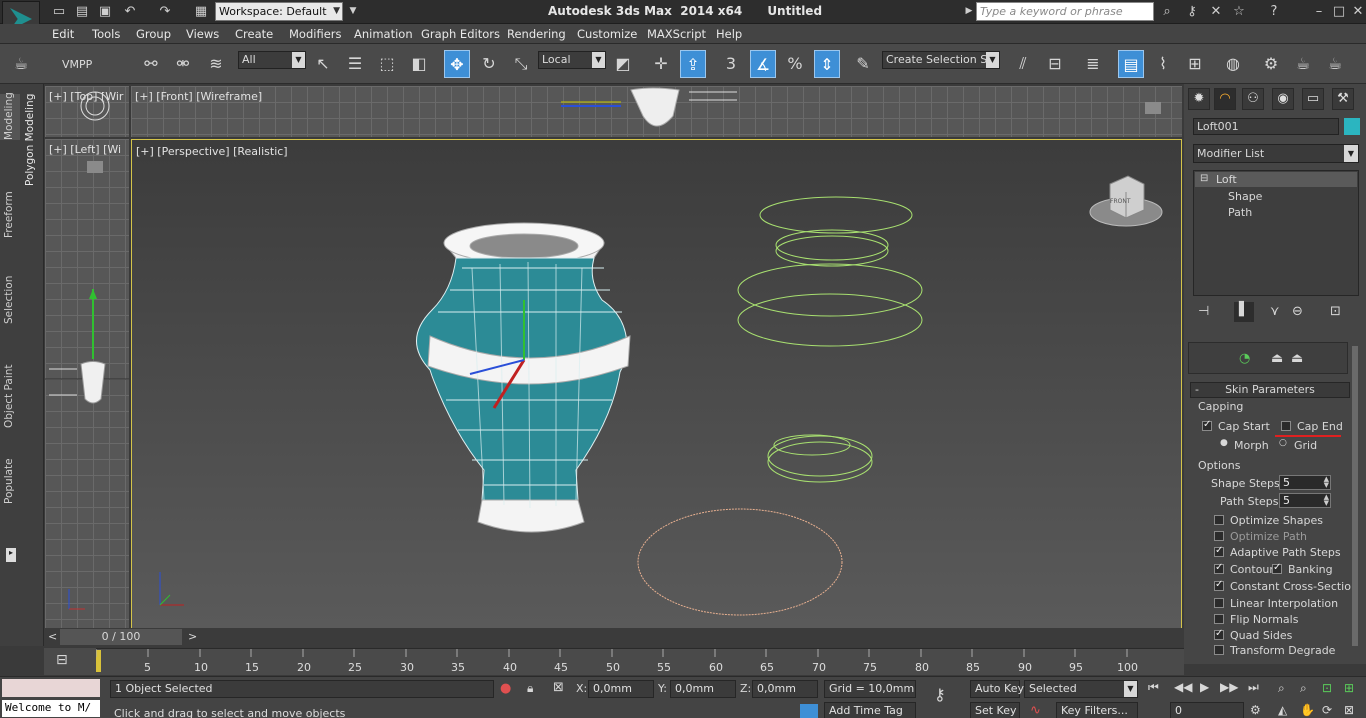 Image resolution: width=1366 pixels, height=718 pixels. Describe the element at coordinates (809, 711) in the screenshot. I see `time-tag-icon` at that location.